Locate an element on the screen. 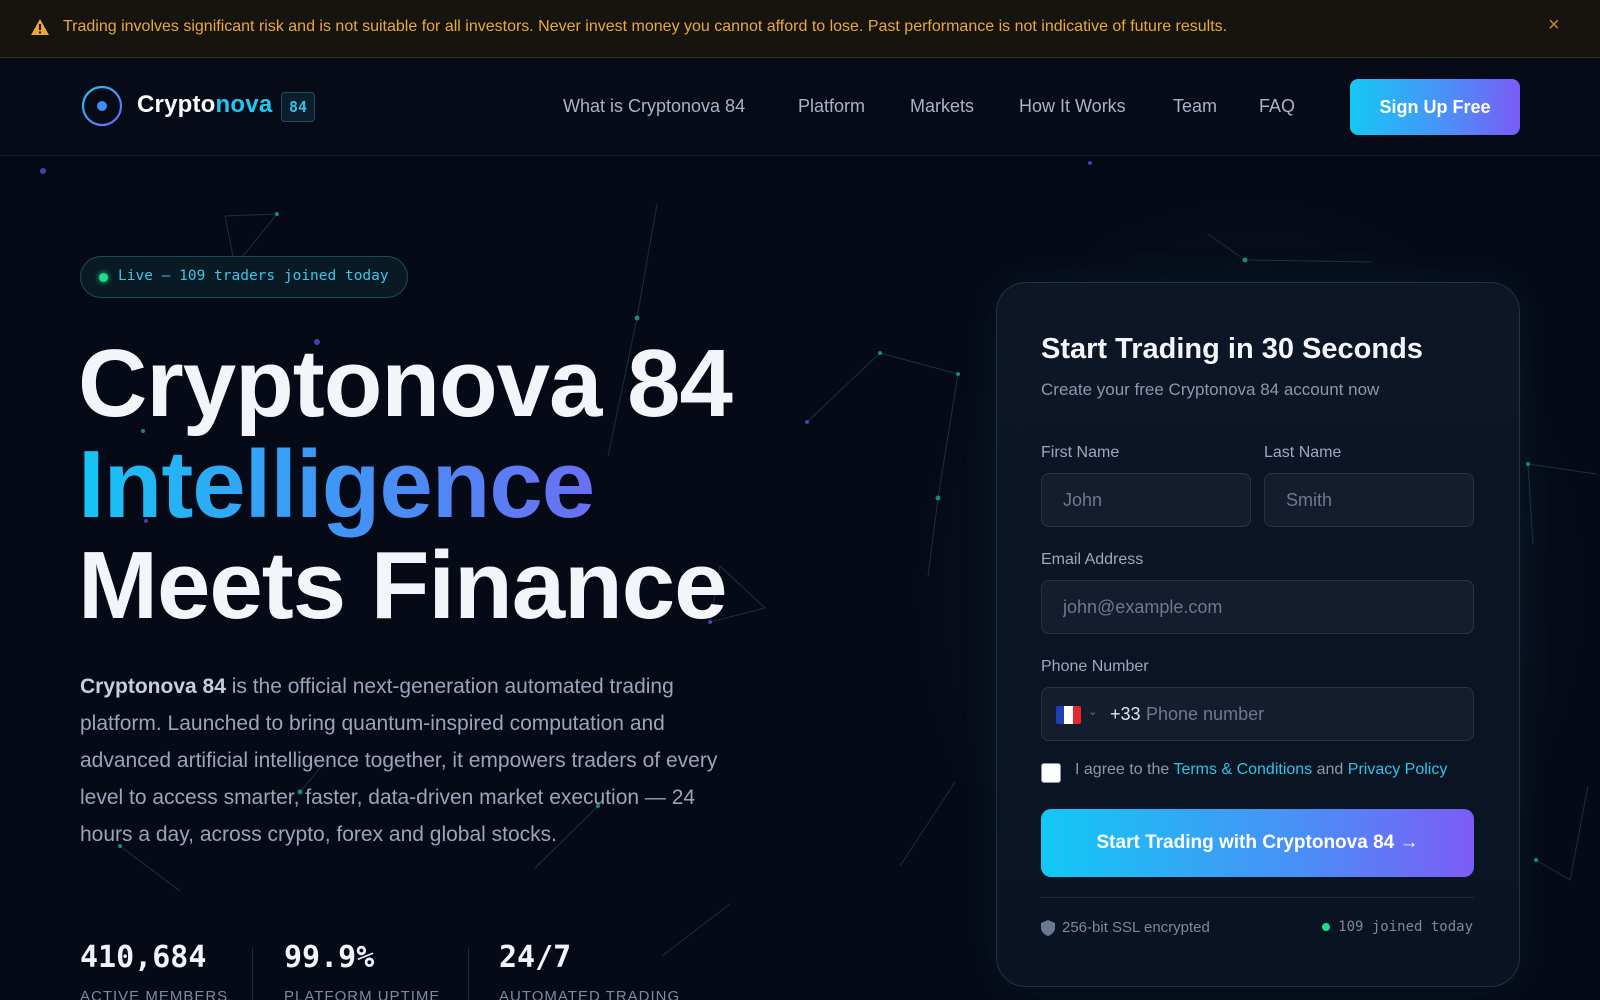  warning-icon is located at coordinates (40, 27).